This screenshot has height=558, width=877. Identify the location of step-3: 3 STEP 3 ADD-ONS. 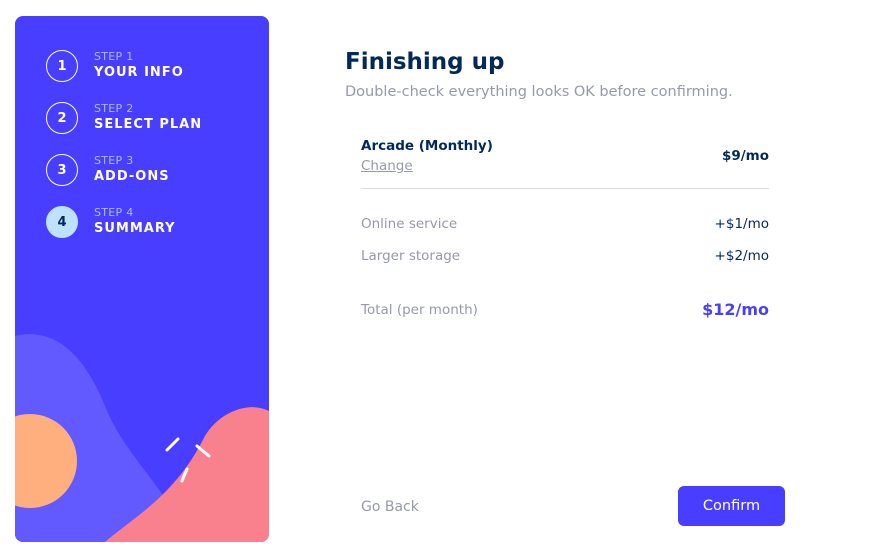
(108, 170).